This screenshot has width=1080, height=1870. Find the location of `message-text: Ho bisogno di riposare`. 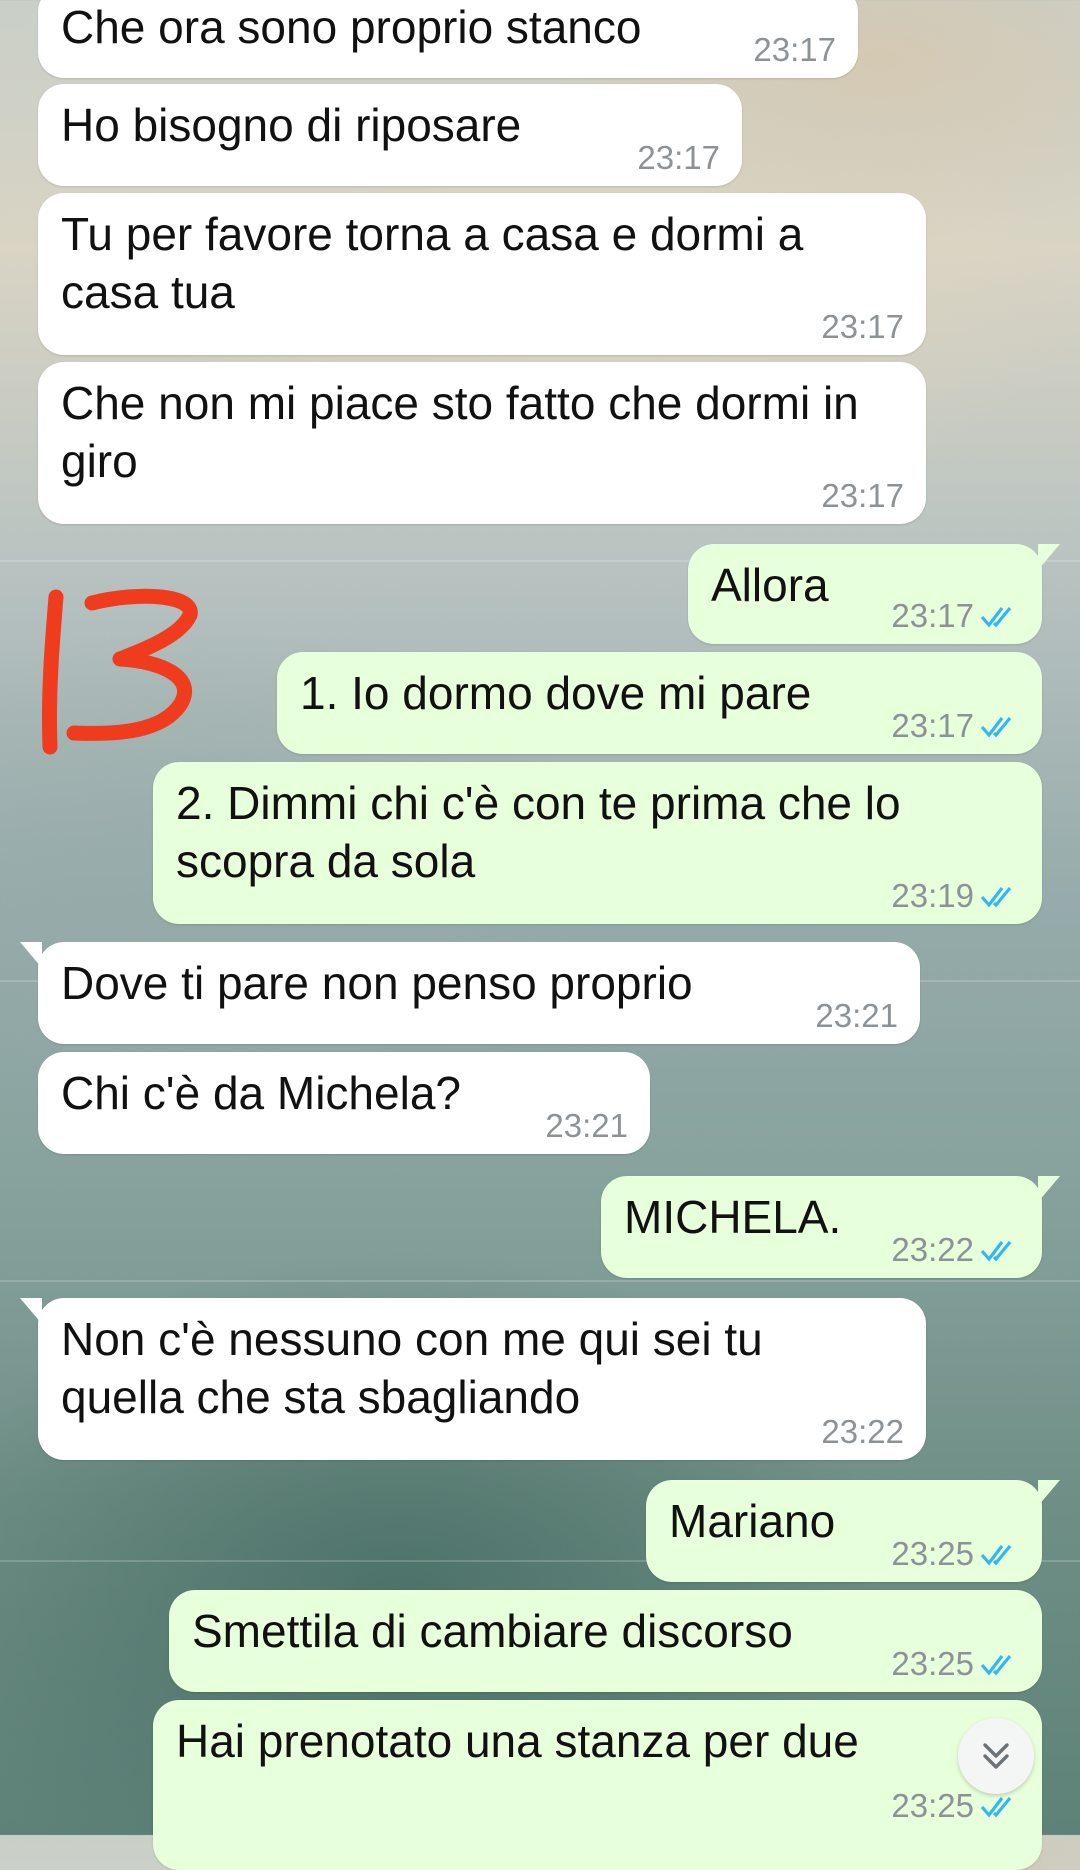

message-text: Ho bisogno di riposare is located at coordinates (291, 125).